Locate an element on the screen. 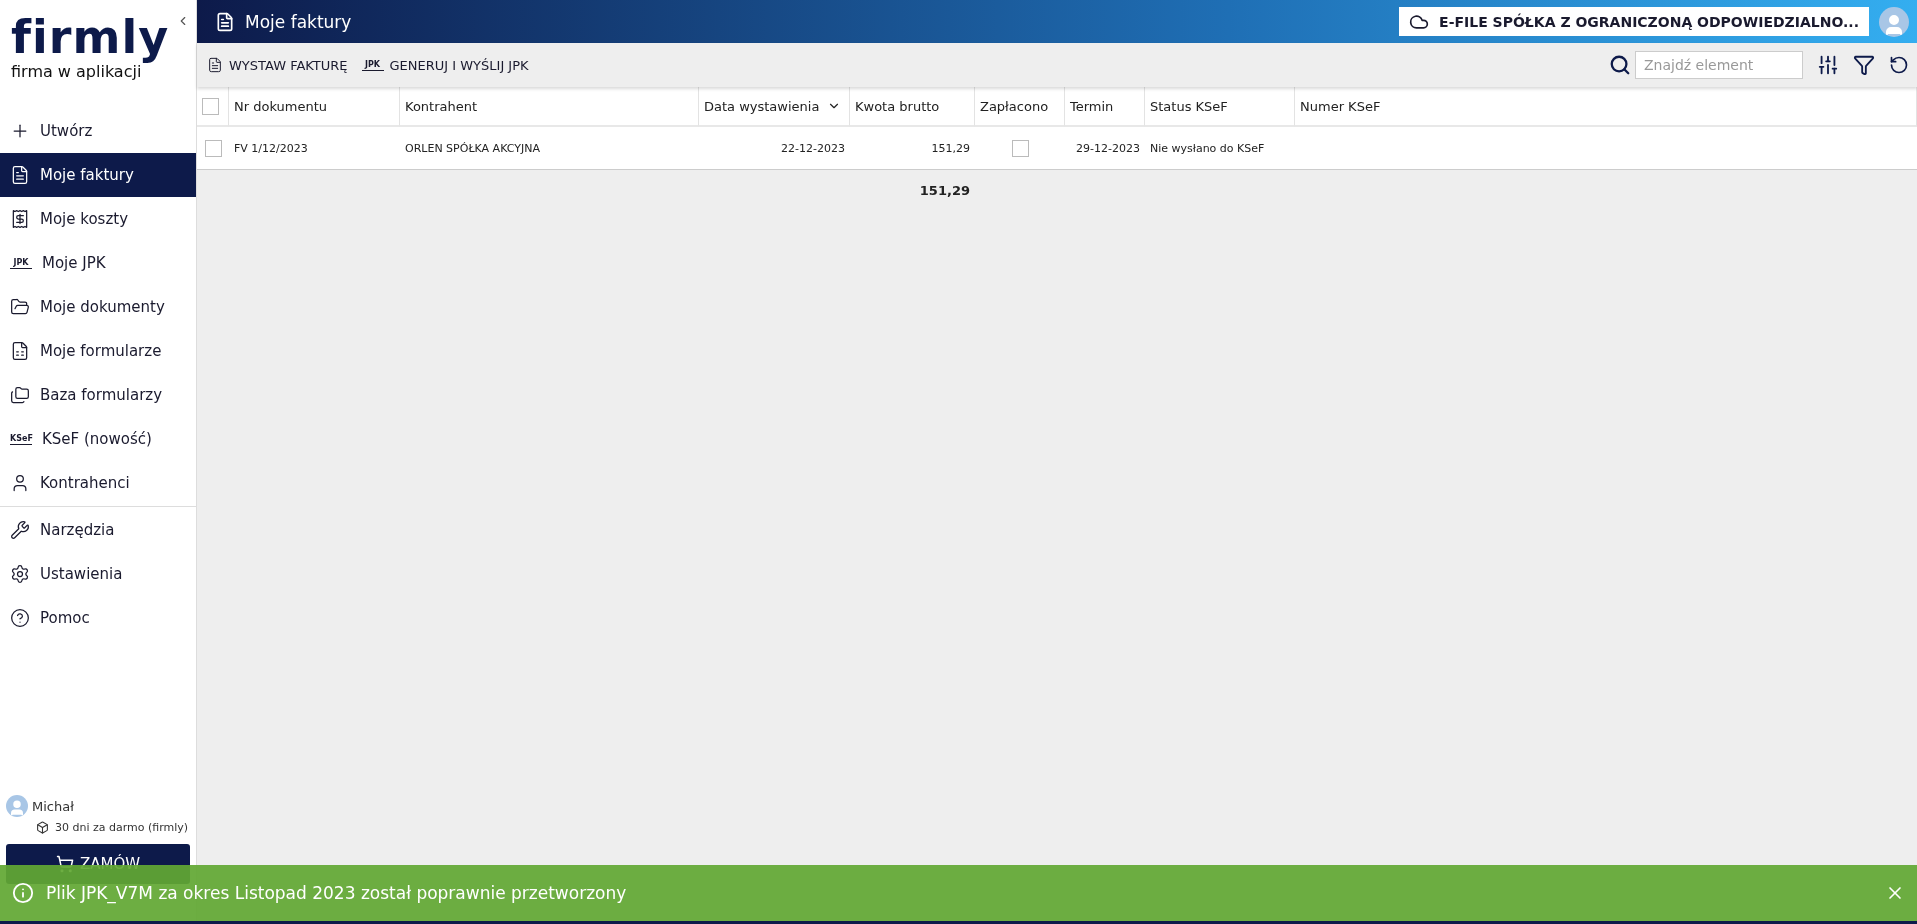  column-header: Numer KSeF is located at coordinates (1606, 107).